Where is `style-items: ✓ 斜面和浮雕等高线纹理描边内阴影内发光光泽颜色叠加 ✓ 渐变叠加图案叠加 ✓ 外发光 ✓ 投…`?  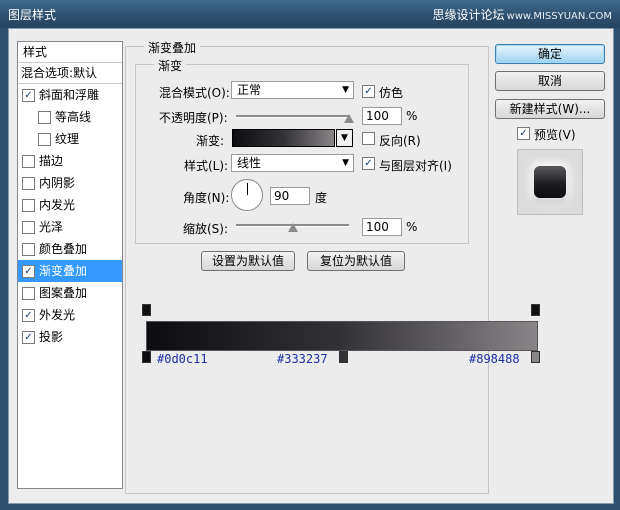
style-items: ✓ 斜面和浮雕等高线纹理描边内阴影内发光光泽颜色叠加 ✓ 渐变叠加图案叠加 ✓ 外发光 ✓ 投… is located at coordinates (70, 216).